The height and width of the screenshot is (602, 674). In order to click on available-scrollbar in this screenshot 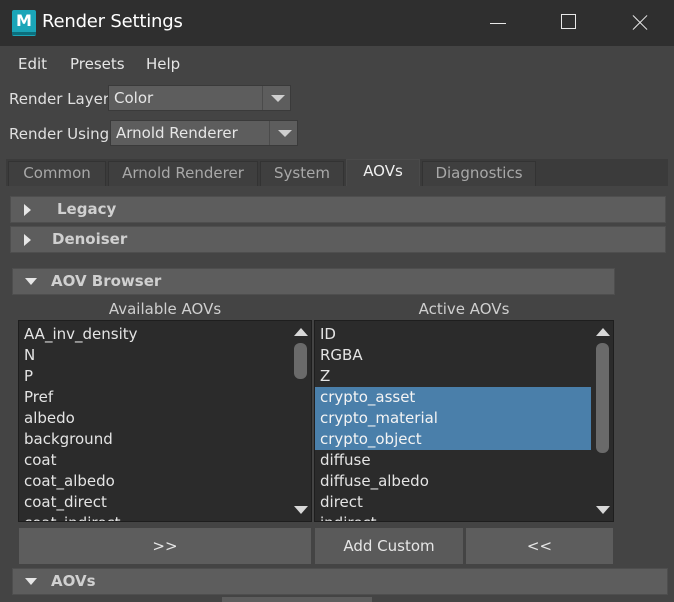, I will do `click(300, 421)`.